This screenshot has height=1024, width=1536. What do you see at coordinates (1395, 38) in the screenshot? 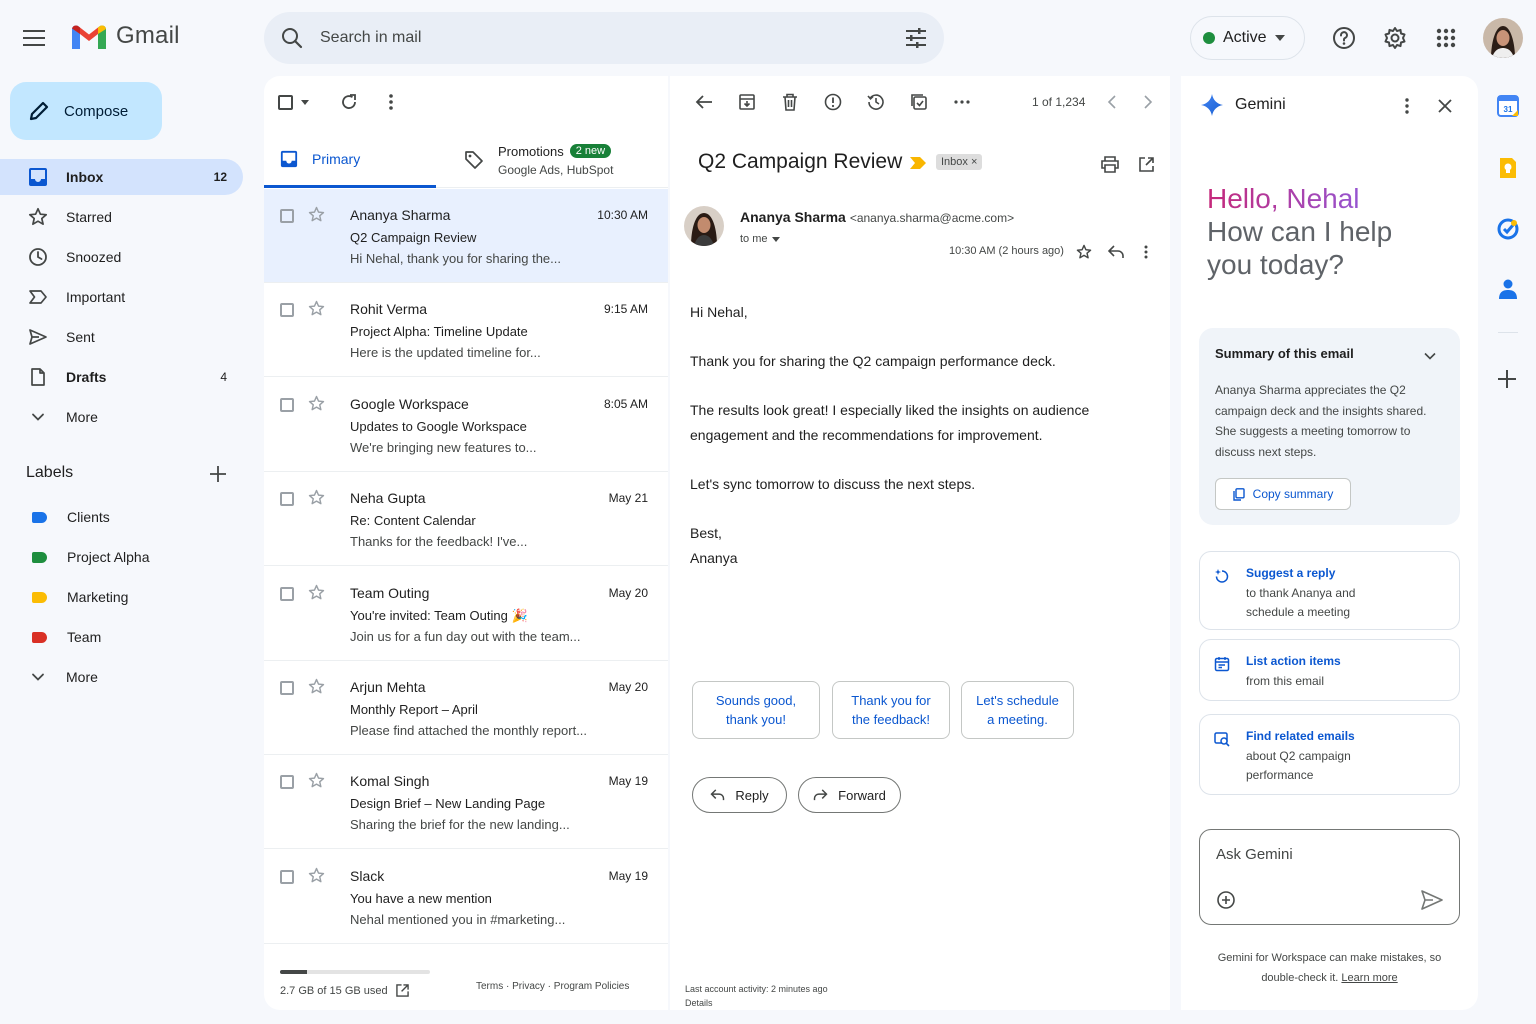
I see `gear-icon` at bounding box center [1395, 38].